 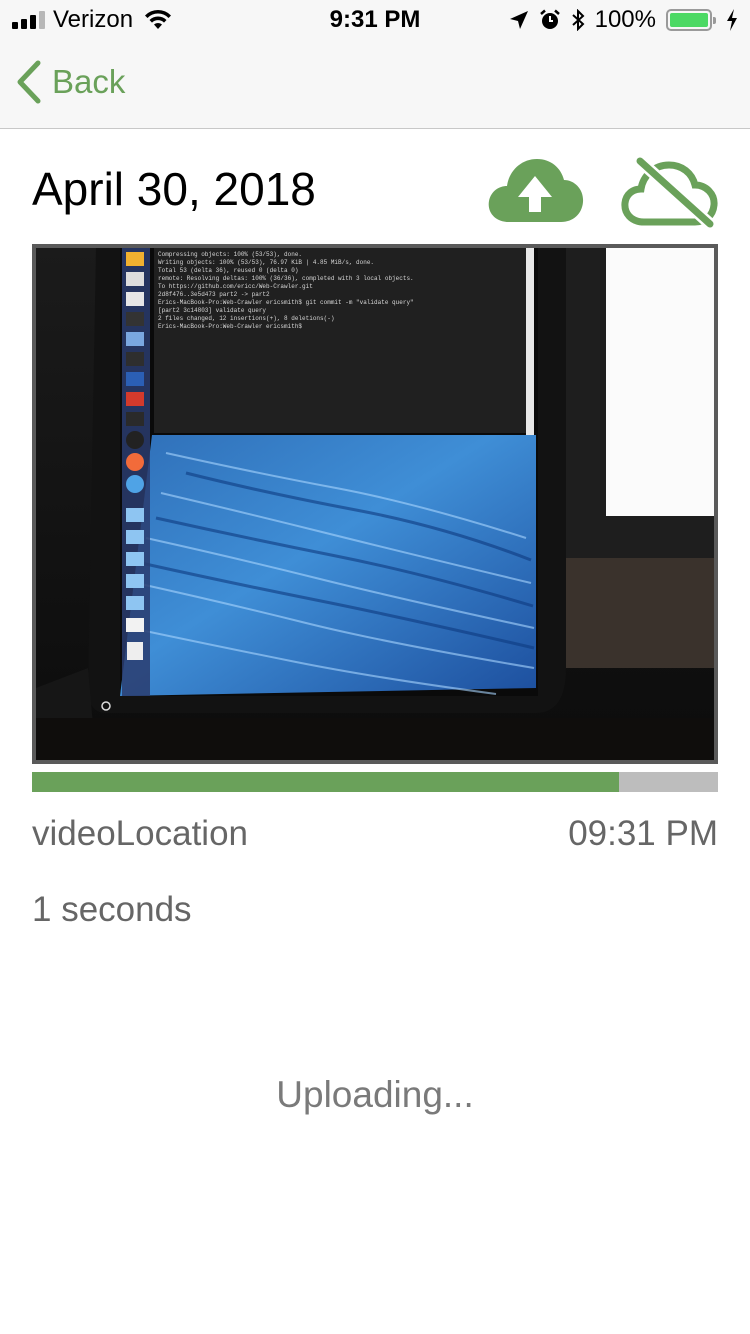 What do you see at coordinates (89, 81) in the screenshot?
I see `back-label: Back` at bounding box center [89, 81].